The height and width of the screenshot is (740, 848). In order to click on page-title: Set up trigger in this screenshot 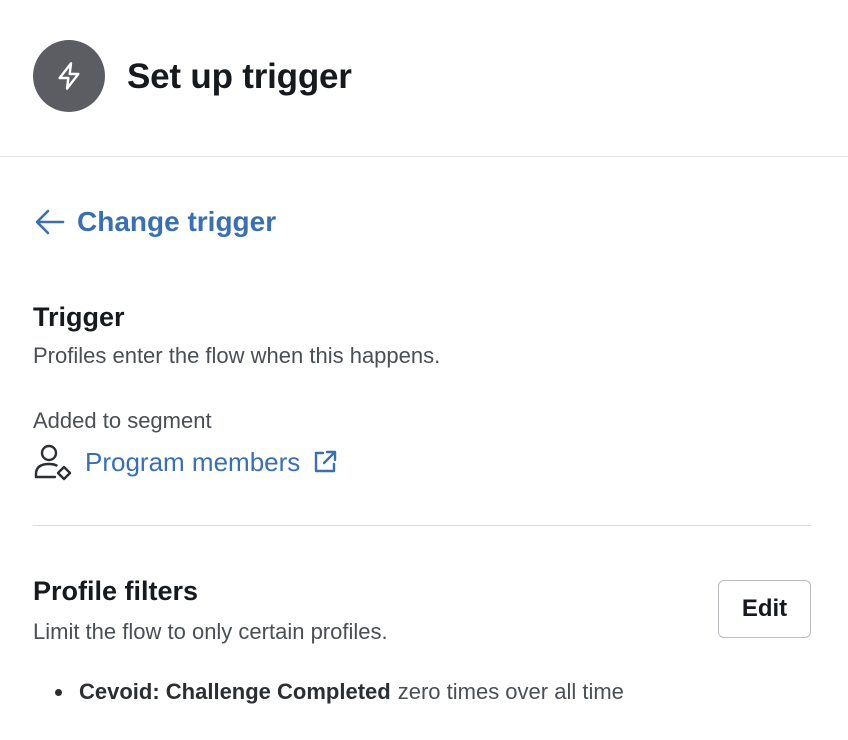, I will do `click(239, 76)`.